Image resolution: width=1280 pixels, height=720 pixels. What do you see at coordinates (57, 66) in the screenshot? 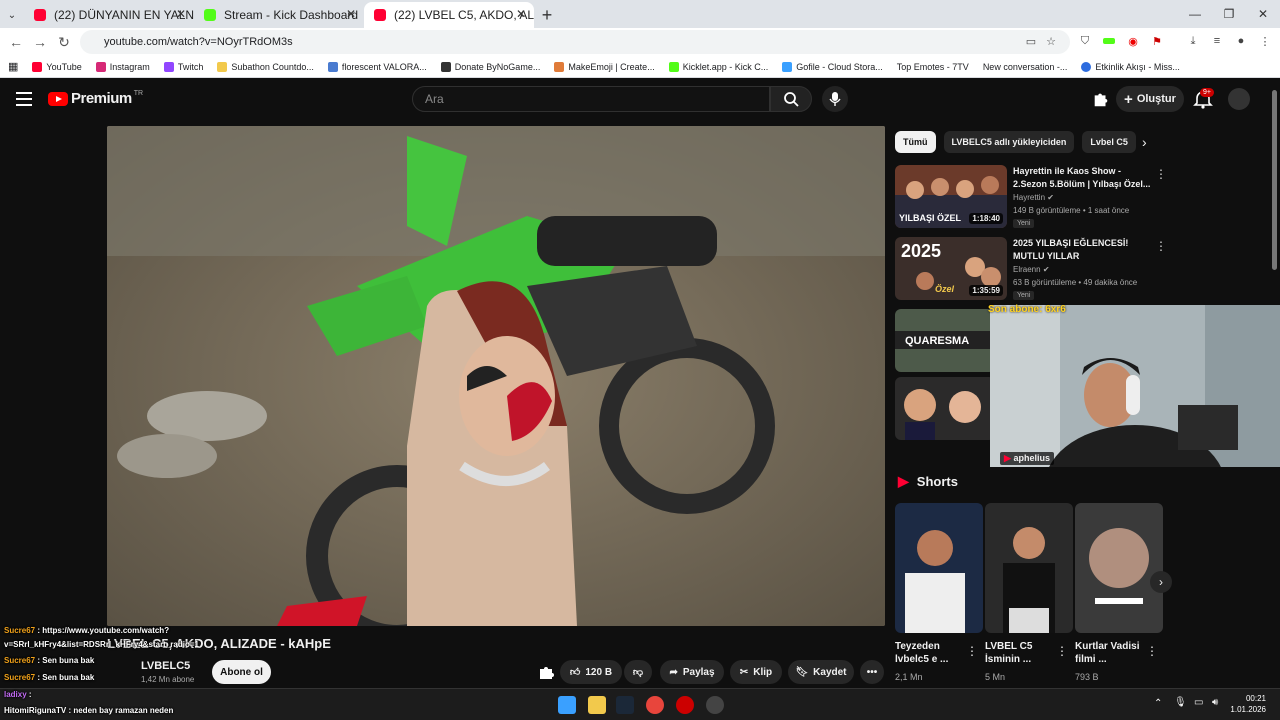
I see `bookmark-youtube: YouTube` at bounding box center [57, 66].